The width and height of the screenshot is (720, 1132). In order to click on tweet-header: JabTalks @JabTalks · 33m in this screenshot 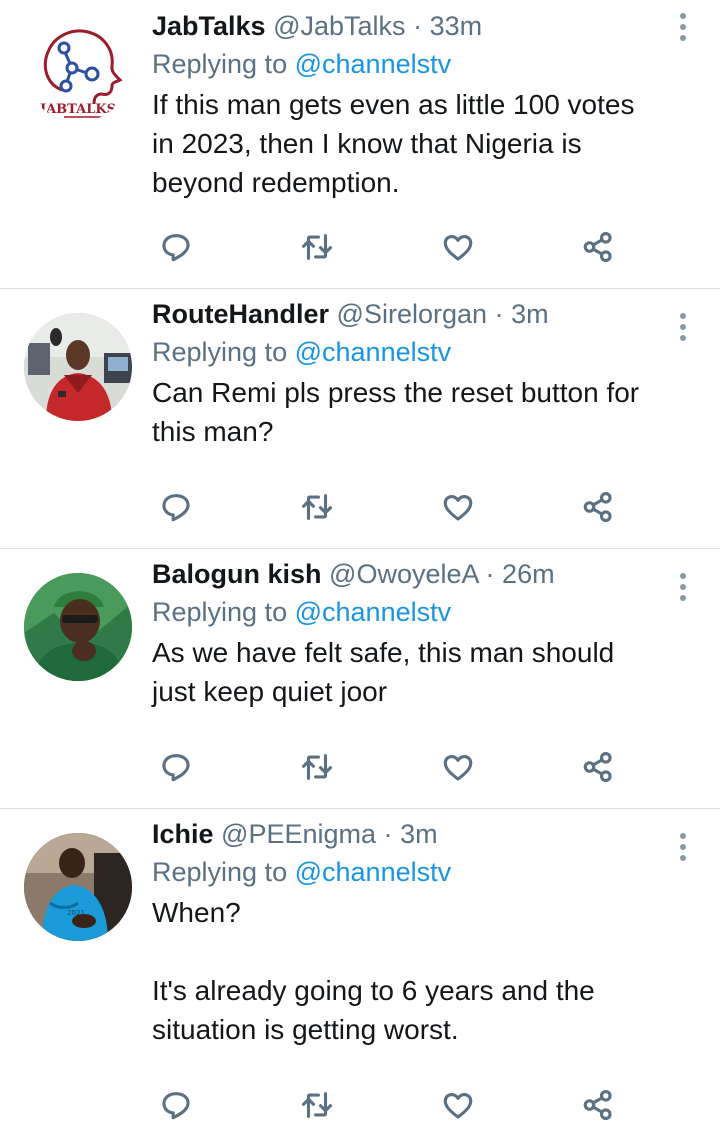, I will do `click(406, 26)`.